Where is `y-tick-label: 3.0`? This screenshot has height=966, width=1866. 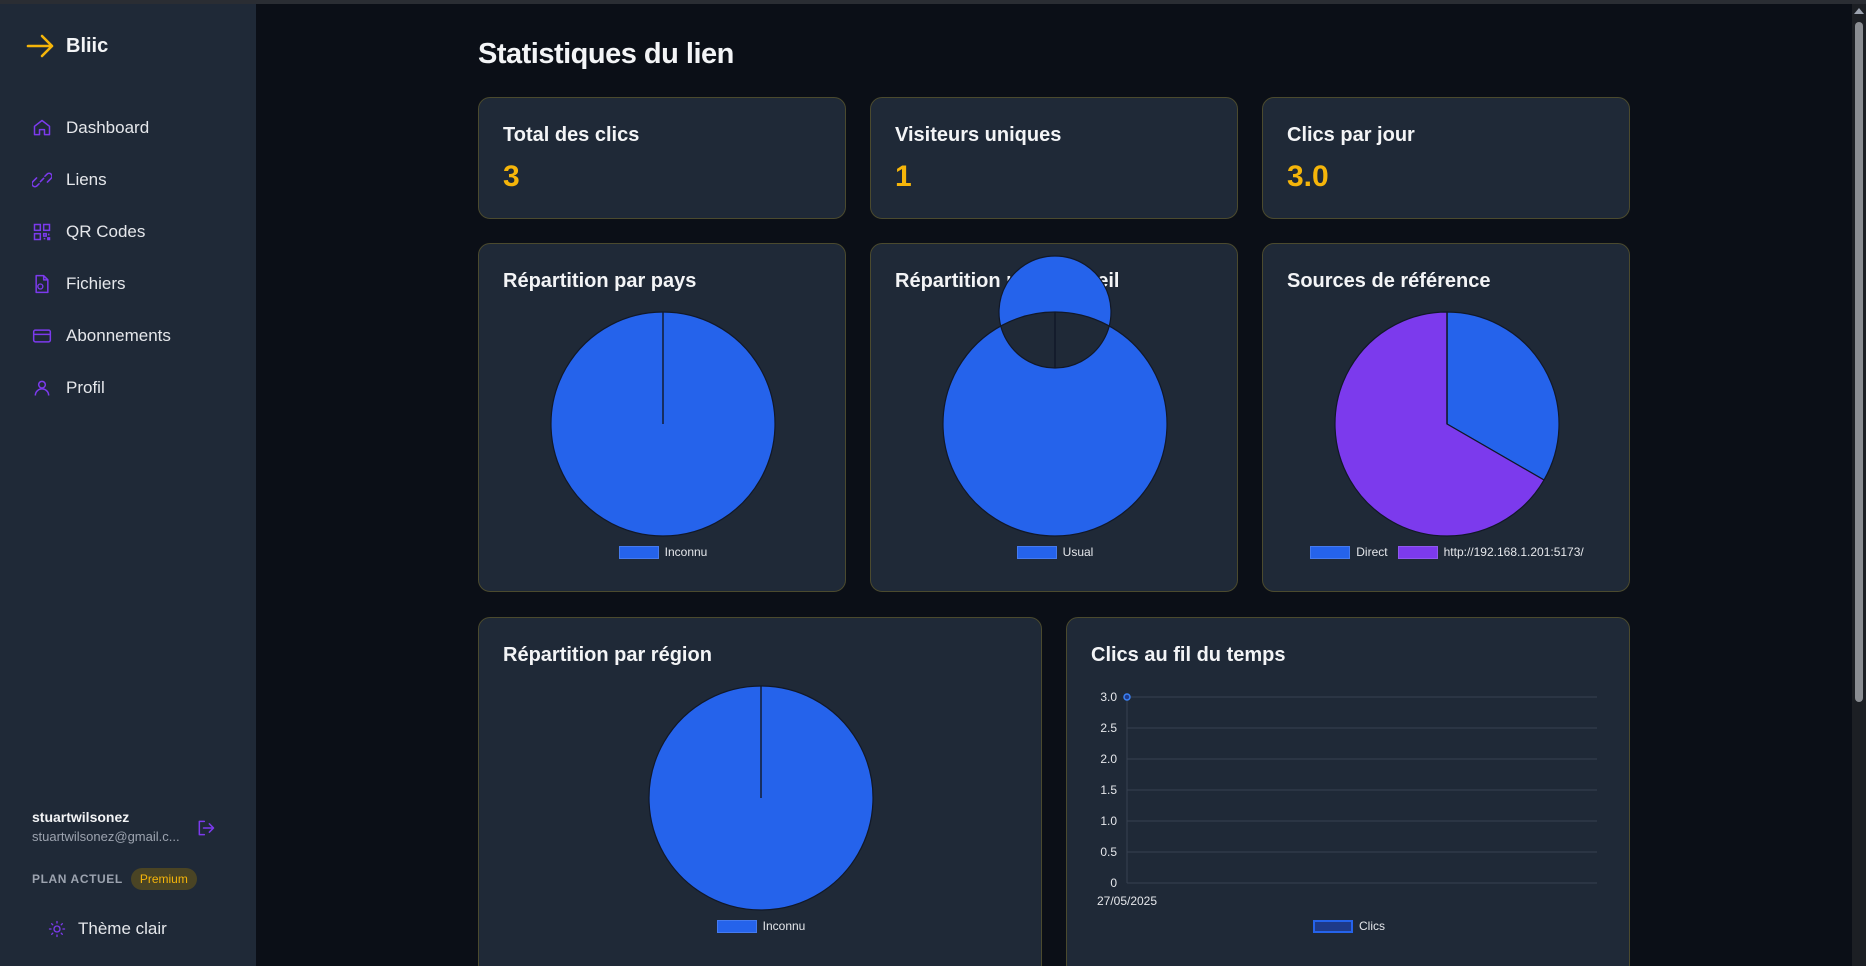 y-tick-label: 3.0 is located at coordinates (1108, 697).